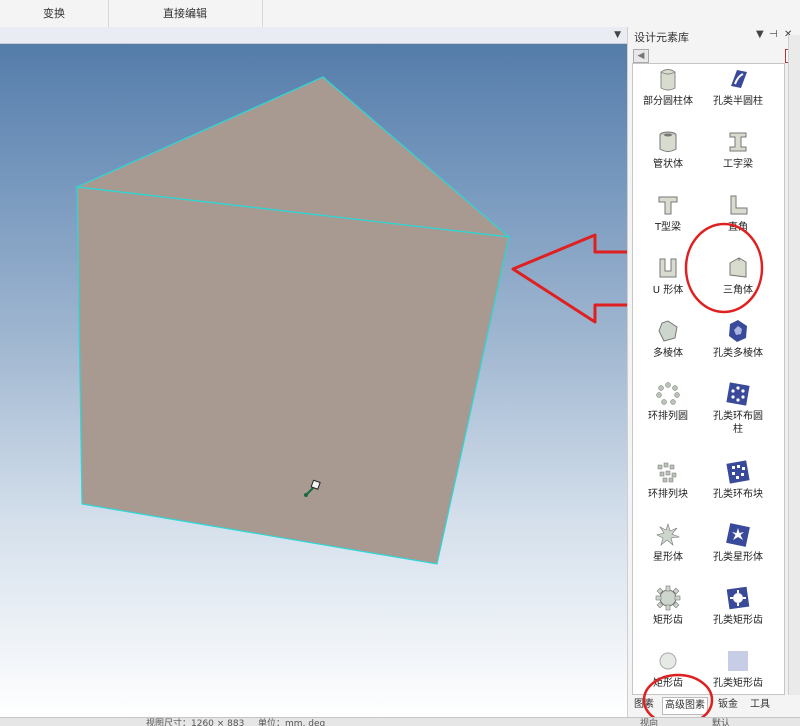  Describe the element at coordinates (773, 34) in the screenshot. I see `pin-icon: ⊣` at that location.